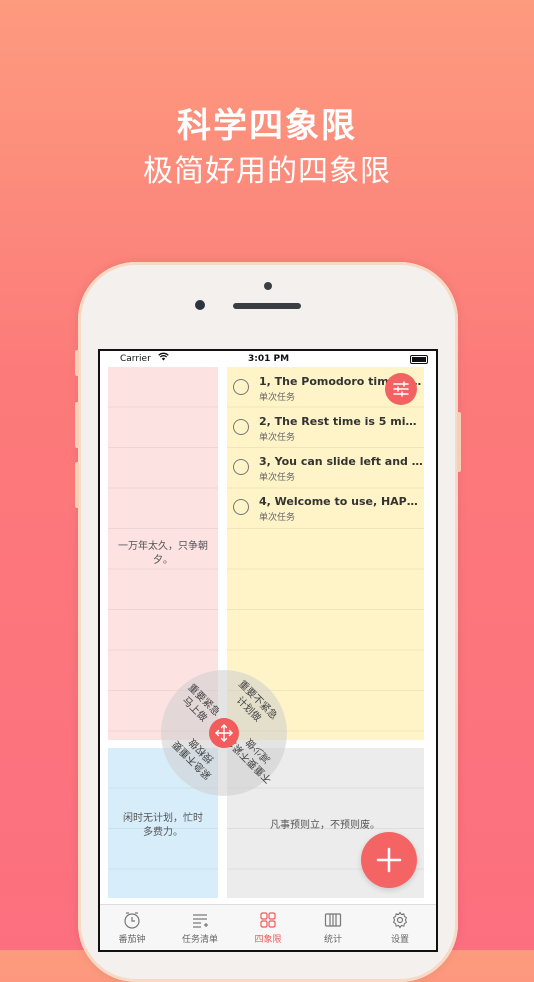 Image resolution: width=534 pixels, height=982 pixels. I want to click on tab-task-list: 任务清单, so click(200, 928).